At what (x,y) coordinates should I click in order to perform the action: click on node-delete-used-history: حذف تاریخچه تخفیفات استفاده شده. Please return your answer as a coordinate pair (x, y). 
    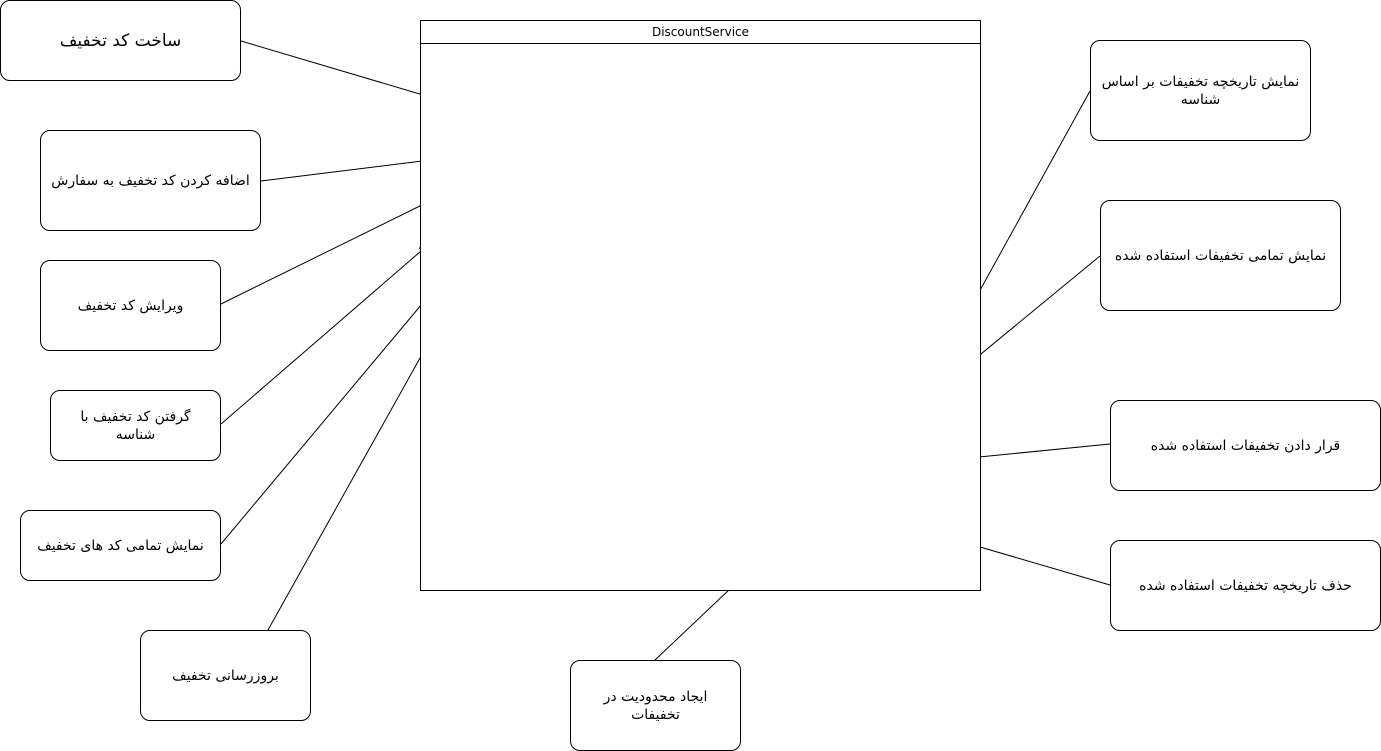
    Looking at the image, I should click on (1245, 585).